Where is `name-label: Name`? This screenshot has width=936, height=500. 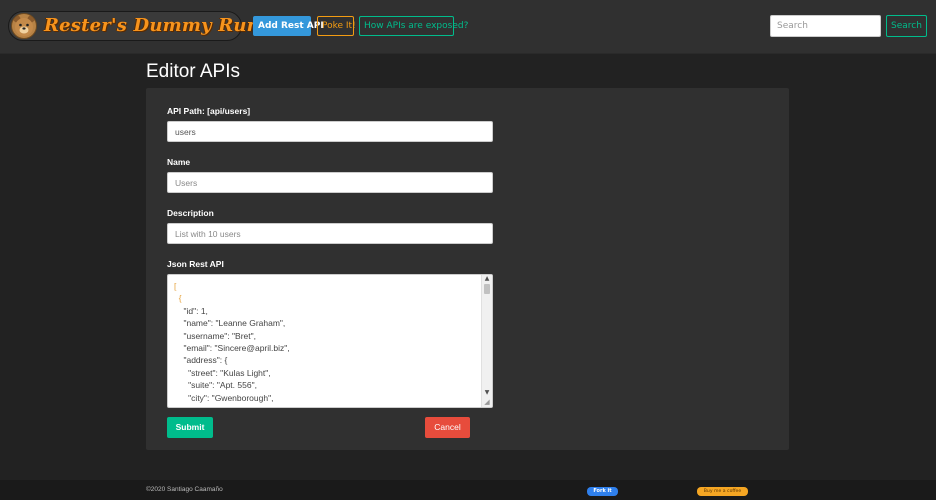 name-label: Name is located at coordinates (179, 162).